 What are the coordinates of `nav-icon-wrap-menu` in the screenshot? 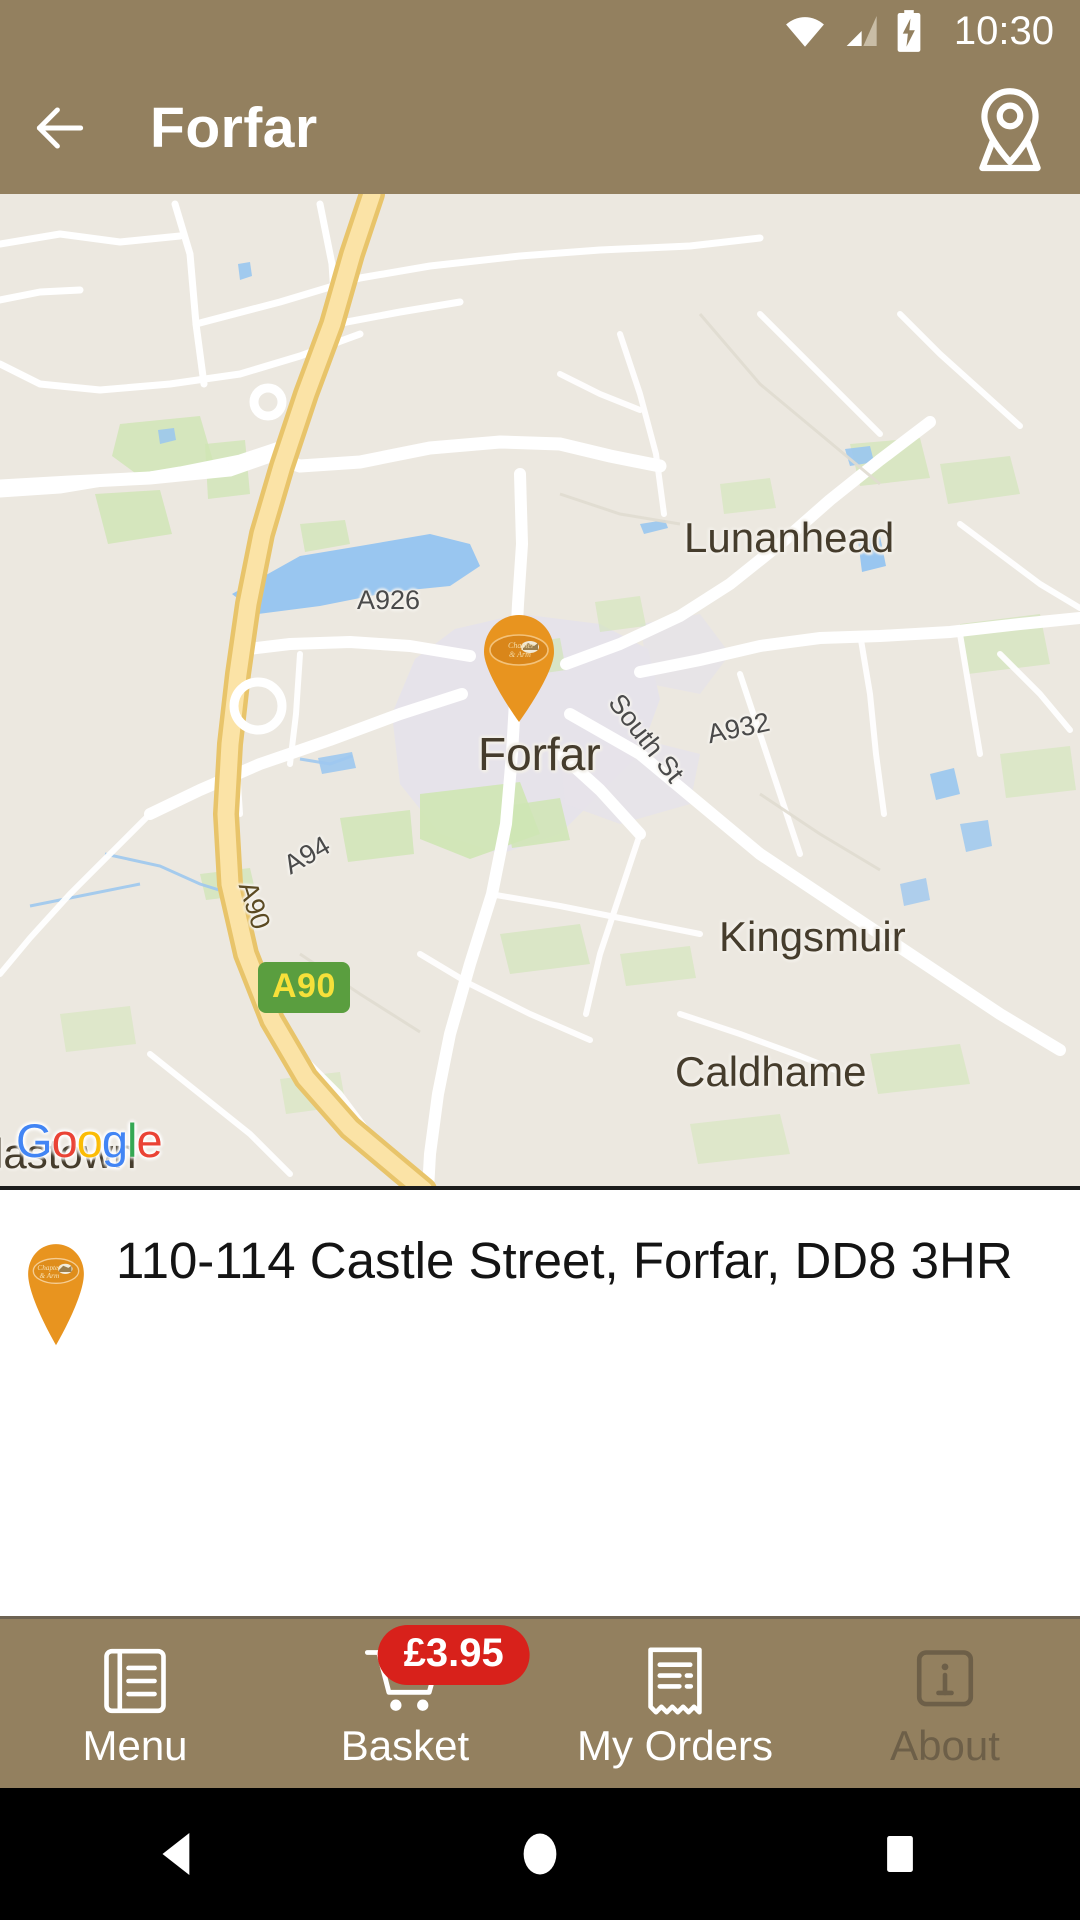 It's located at (135, 1681).